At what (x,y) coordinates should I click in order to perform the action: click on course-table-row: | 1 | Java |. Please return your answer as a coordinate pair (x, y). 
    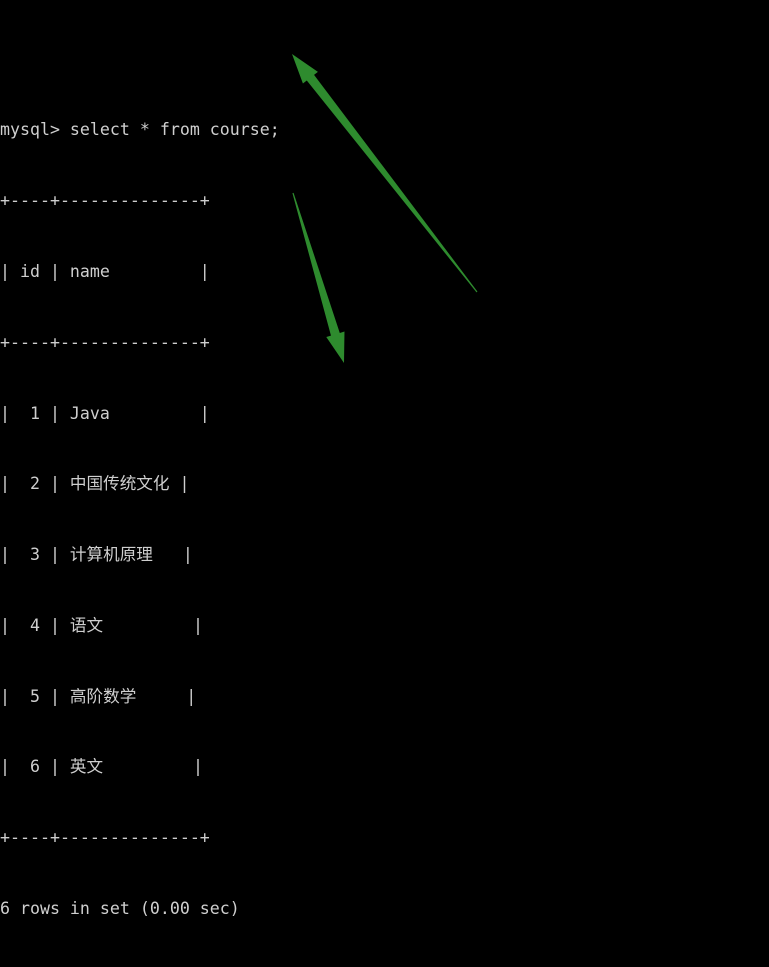
    Looking at the image, I should click on (105, 413).